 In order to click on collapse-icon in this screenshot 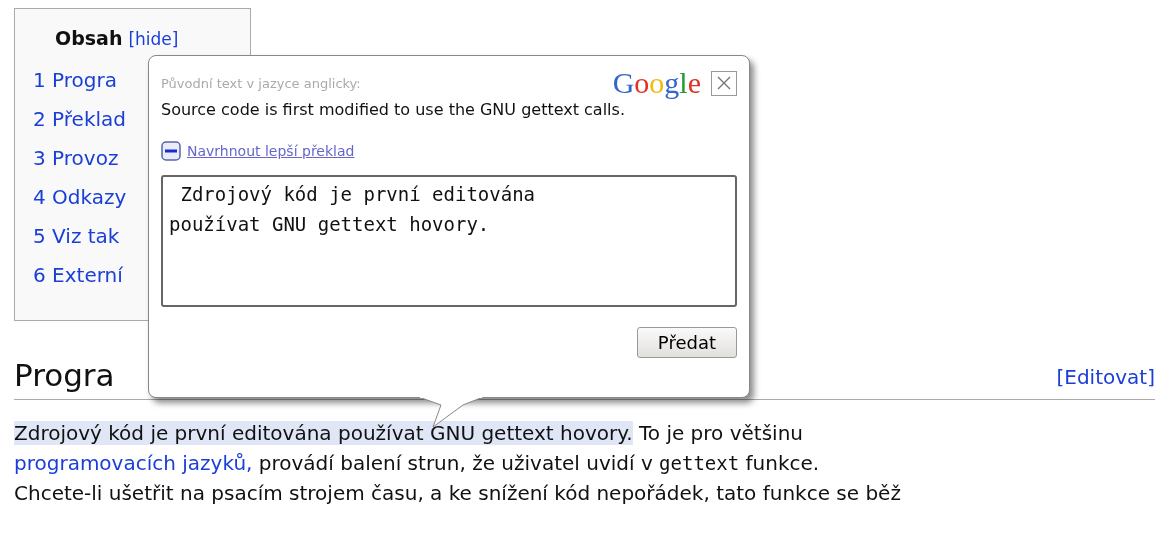, I will do `click(171, 151)`.